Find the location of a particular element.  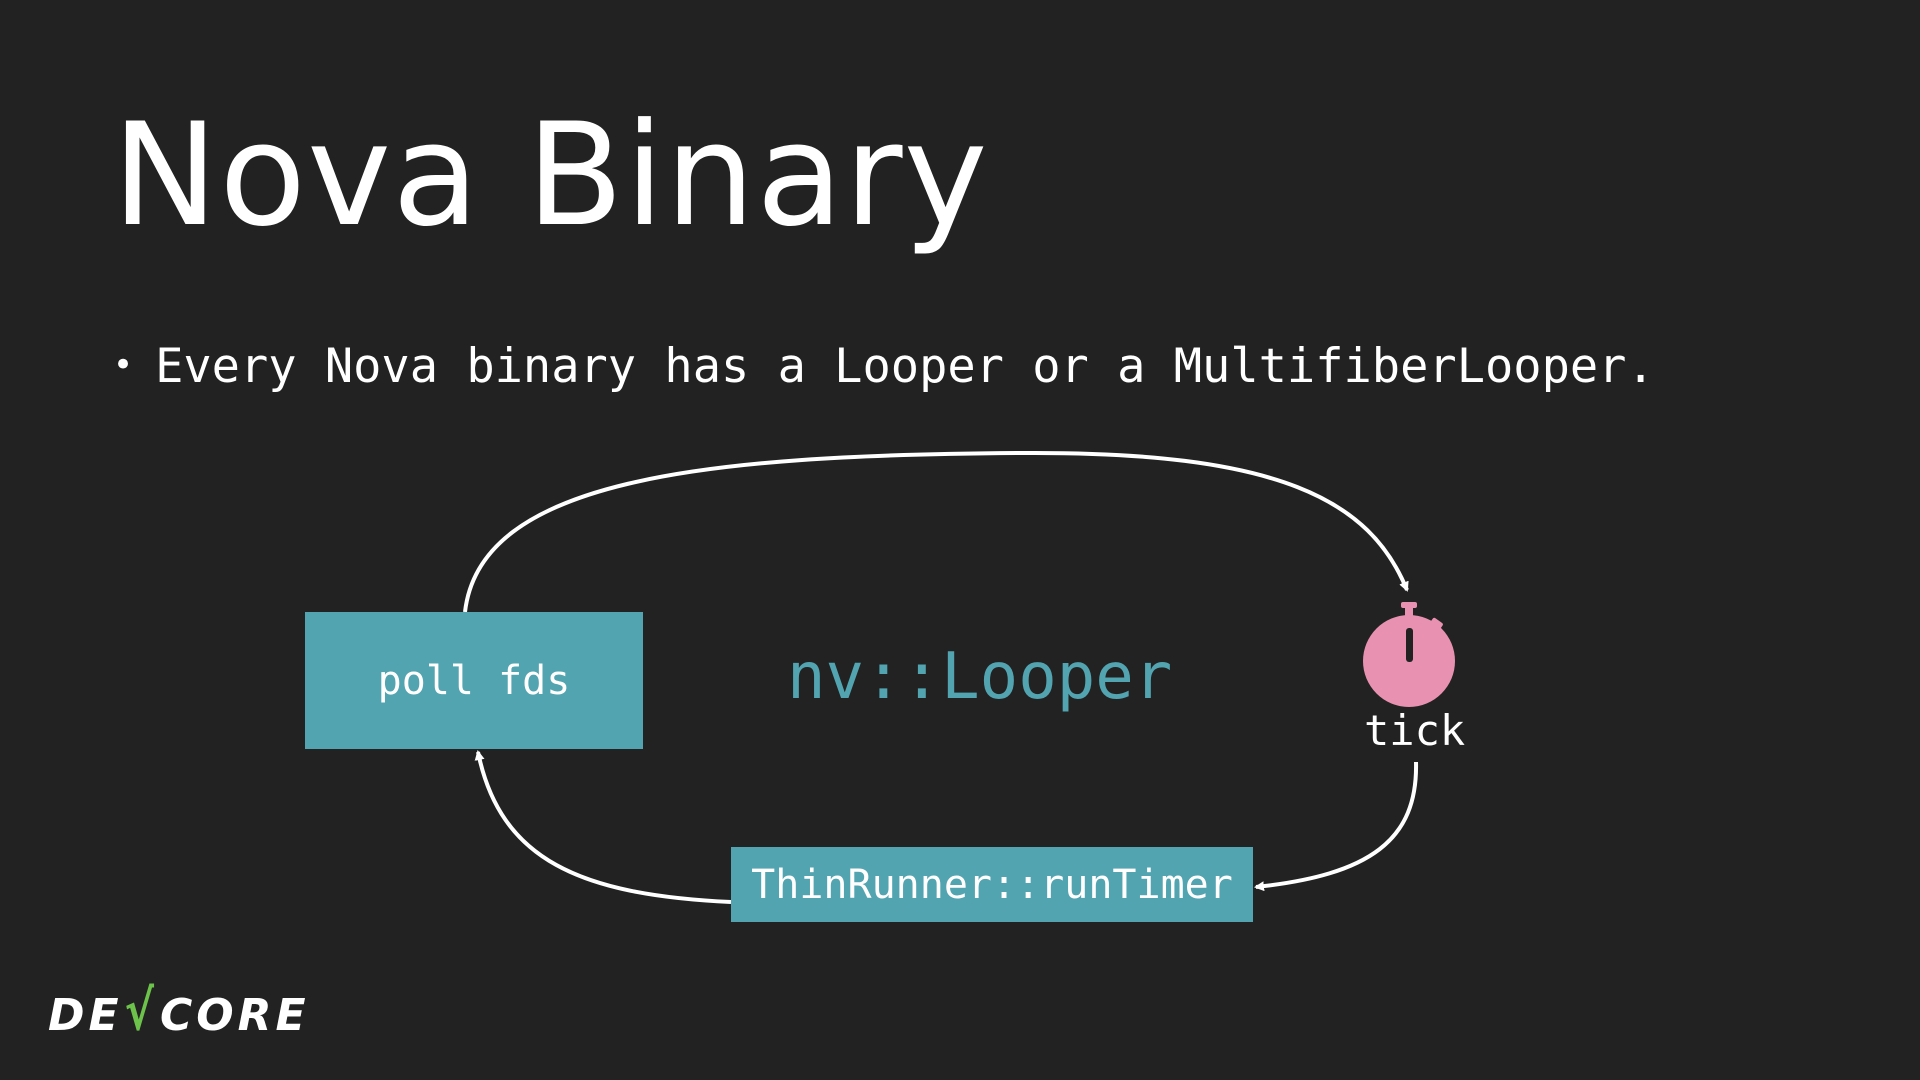

tick-label: tick is located at coordinates (1415, 730).